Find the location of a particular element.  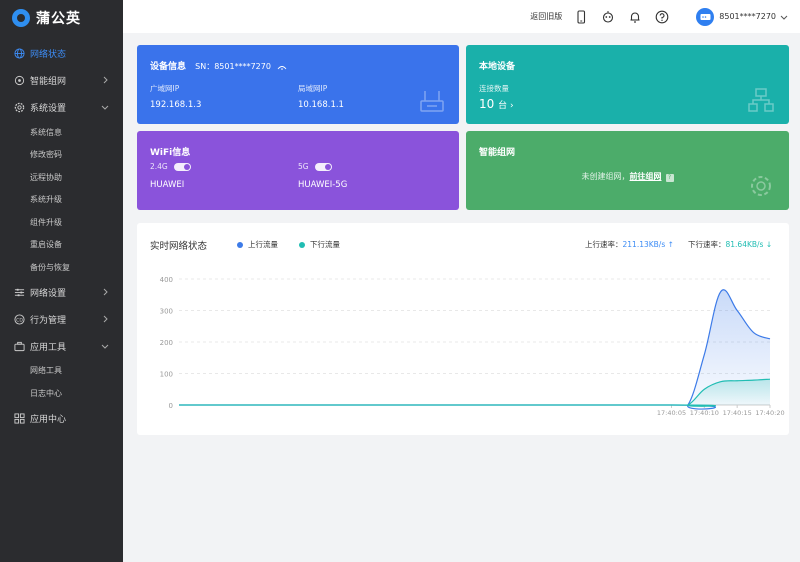

sidebar-item-label: 智能组网 is located at coordinates (48, 82).